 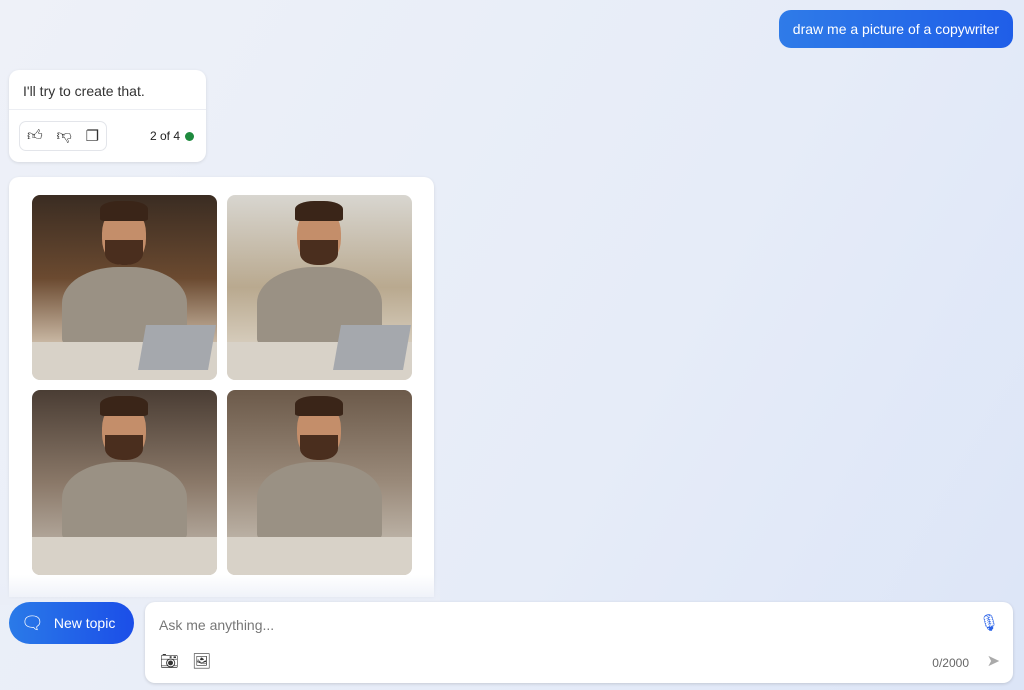 What do you see at coordinates (579, 642) in the screenshot?
I see `chat-composer: 🎙︎ 📷︎ 🖼︎ 0/2000 ➤` at bounding box center [579, 642].